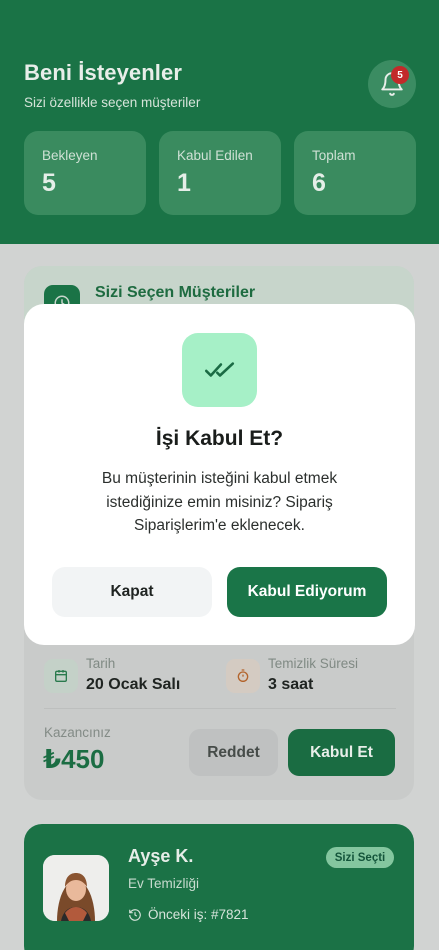 This screenshot has width=439, height=950. I want to click on customer-name: Ayşe K., so click(161, 856).